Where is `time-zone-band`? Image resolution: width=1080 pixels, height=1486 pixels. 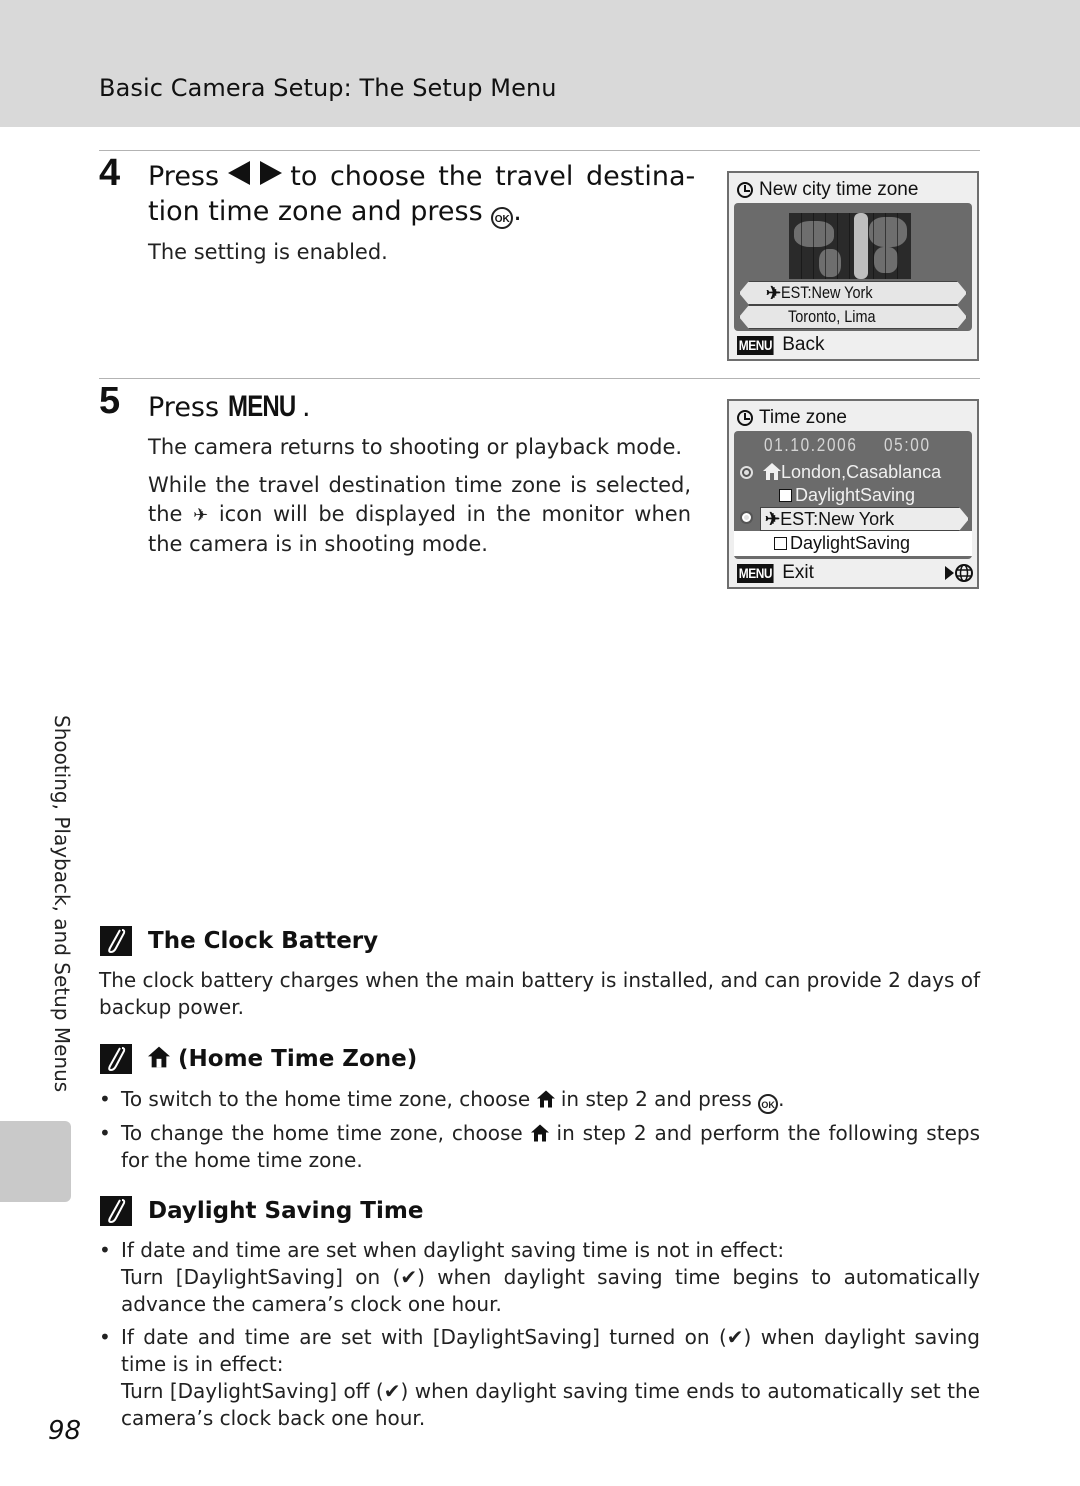
time-zone-band is located at coordinates (861, 246).